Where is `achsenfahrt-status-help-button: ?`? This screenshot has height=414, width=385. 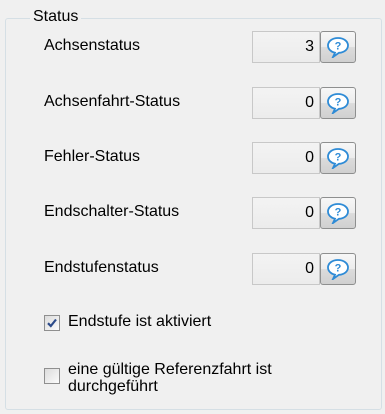
achsenfahrt-status-help-button: ? is located at coordinates (338, 103).